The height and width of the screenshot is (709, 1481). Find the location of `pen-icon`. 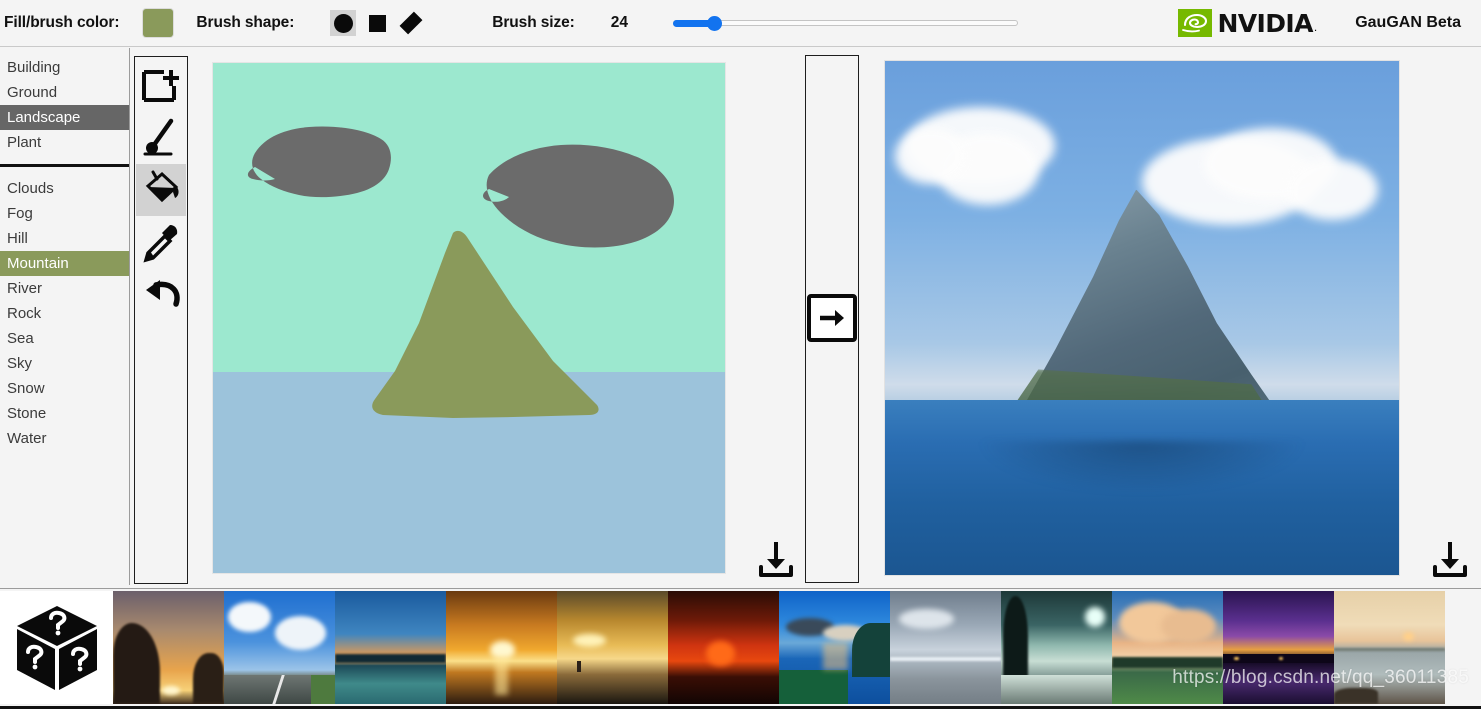

pen-icon is located at coordinates (158, 137).